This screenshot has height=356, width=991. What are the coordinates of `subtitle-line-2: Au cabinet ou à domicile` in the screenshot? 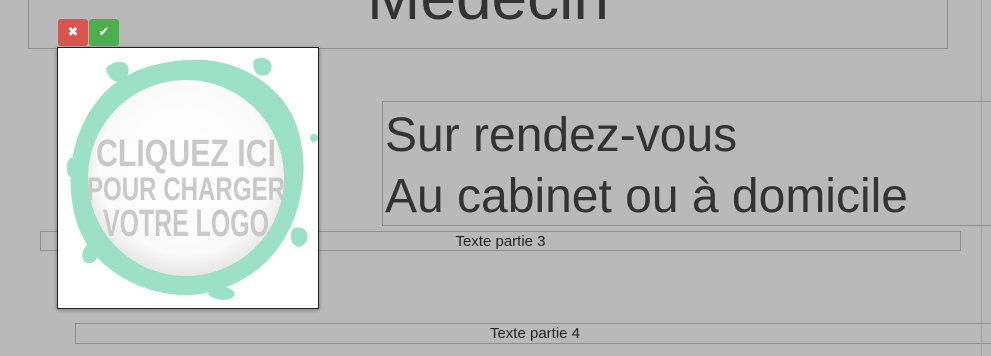 It's located at (646, 196).